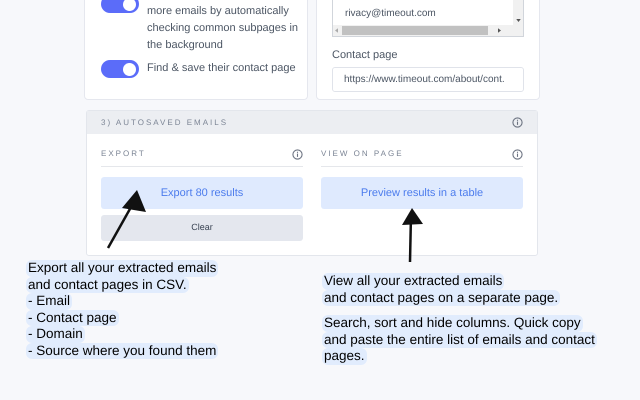  I want to click on emails-textarea: rivacy@timeout.com, so click(428, 18).